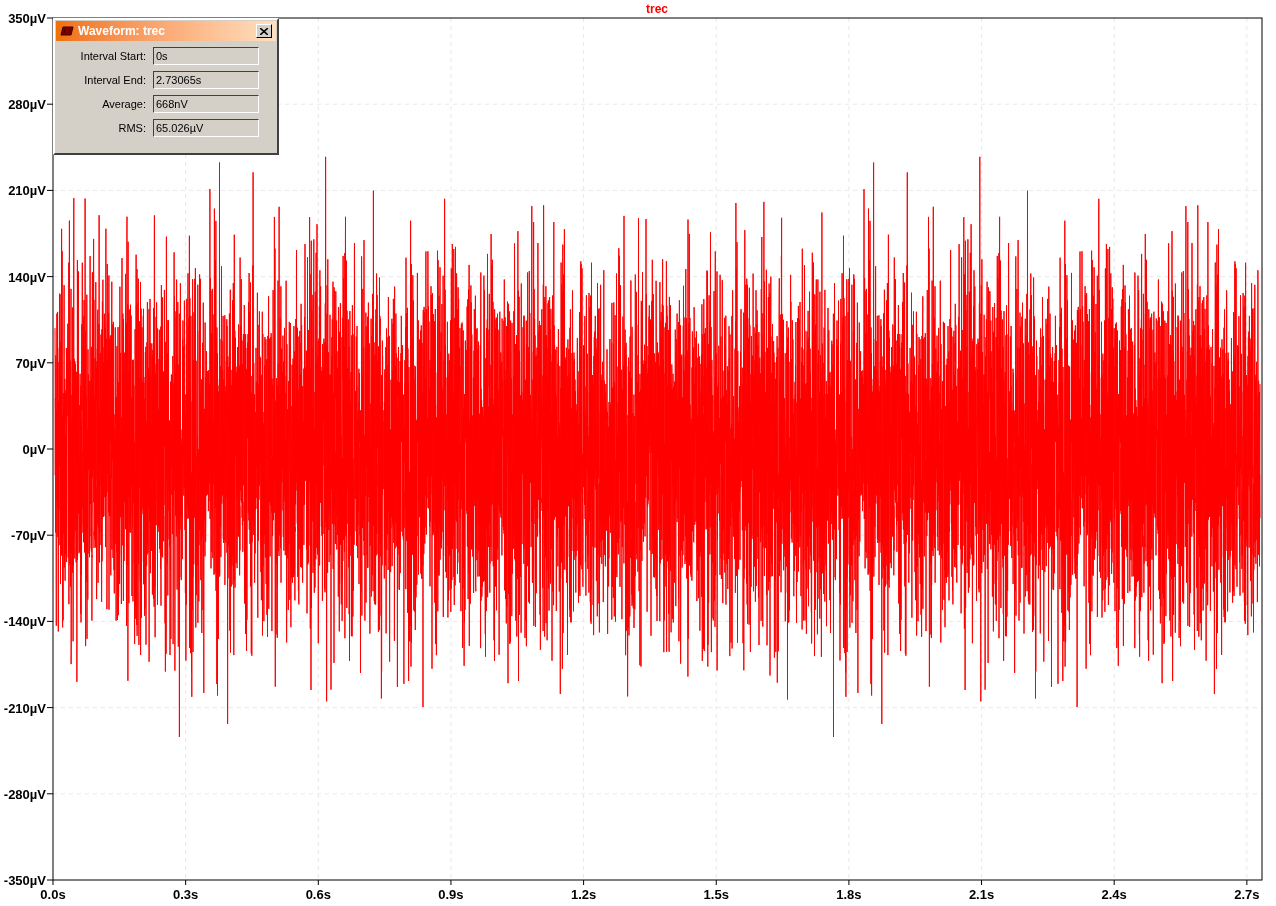  I want to click on y-axis-label: 350µV, so click(27, 18).